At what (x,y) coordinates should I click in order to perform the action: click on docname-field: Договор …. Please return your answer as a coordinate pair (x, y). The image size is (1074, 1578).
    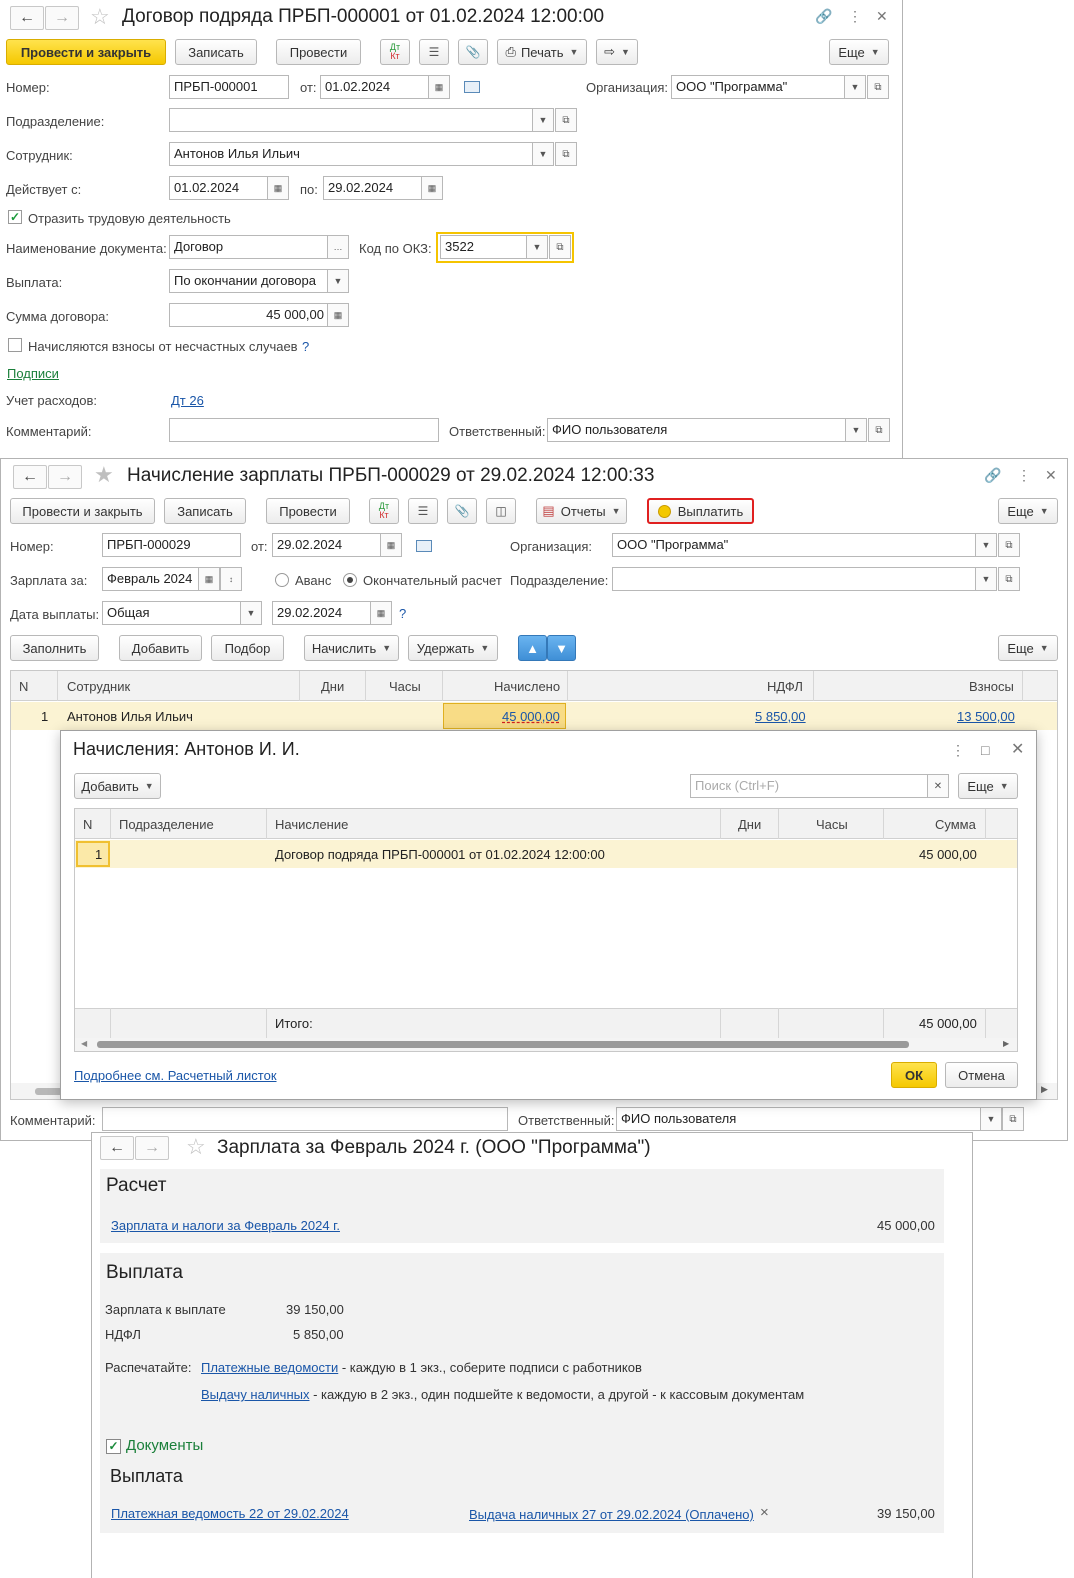
    Looking at the image, I should click on (259, 247).